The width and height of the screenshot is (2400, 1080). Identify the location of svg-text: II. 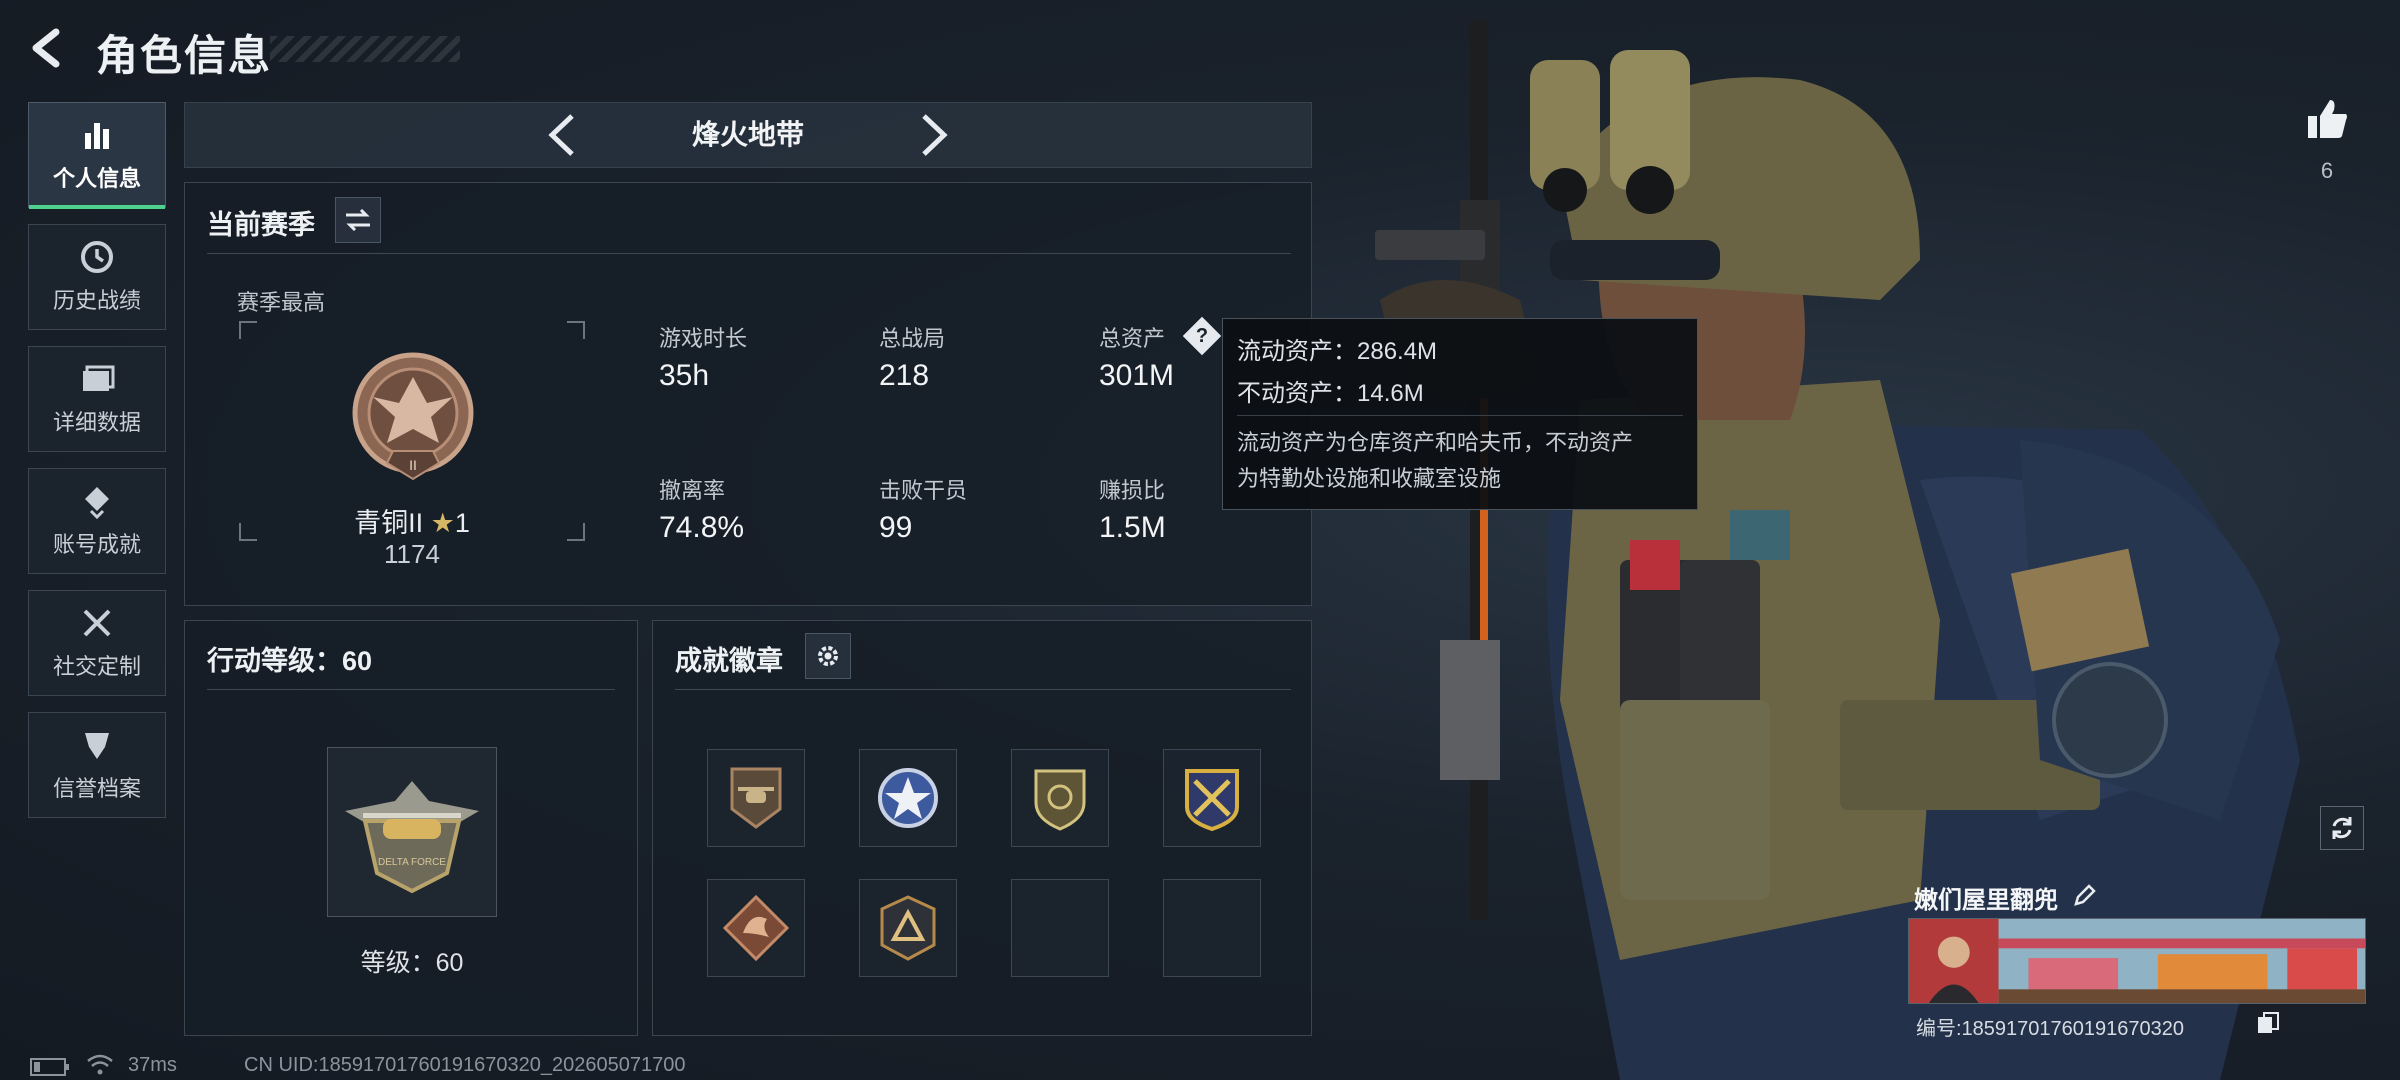
(413, 465).